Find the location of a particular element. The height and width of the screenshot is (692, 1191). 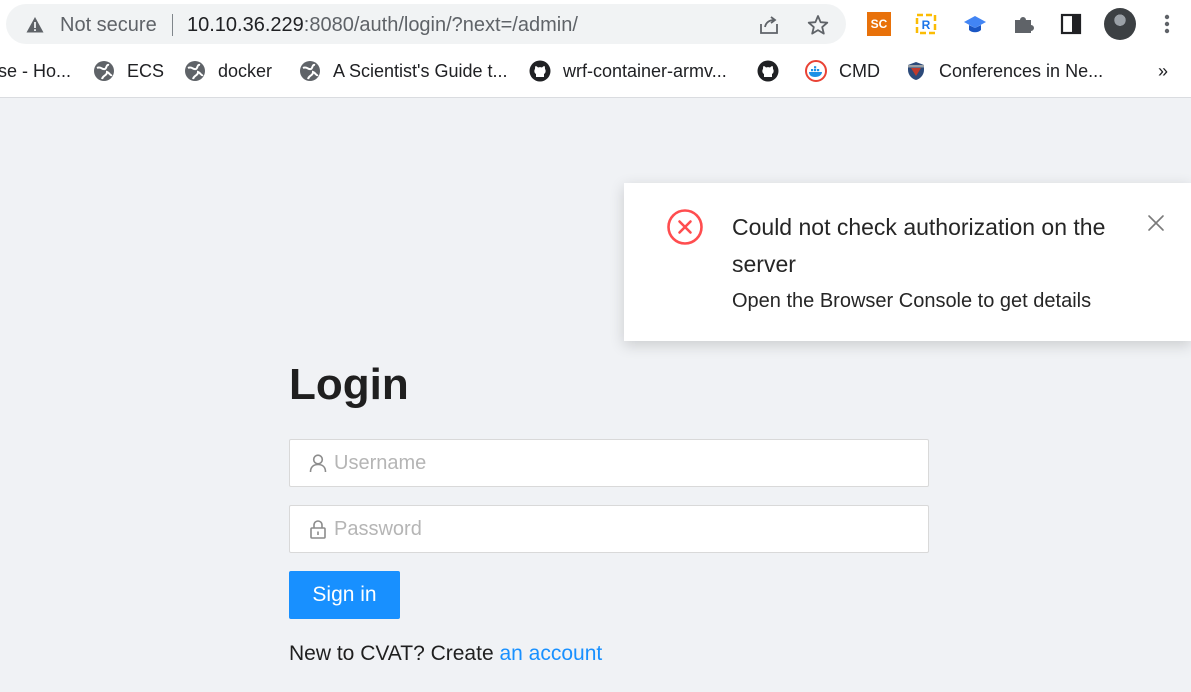

bookmark-label: CMD is located at coordinates (859, 70).